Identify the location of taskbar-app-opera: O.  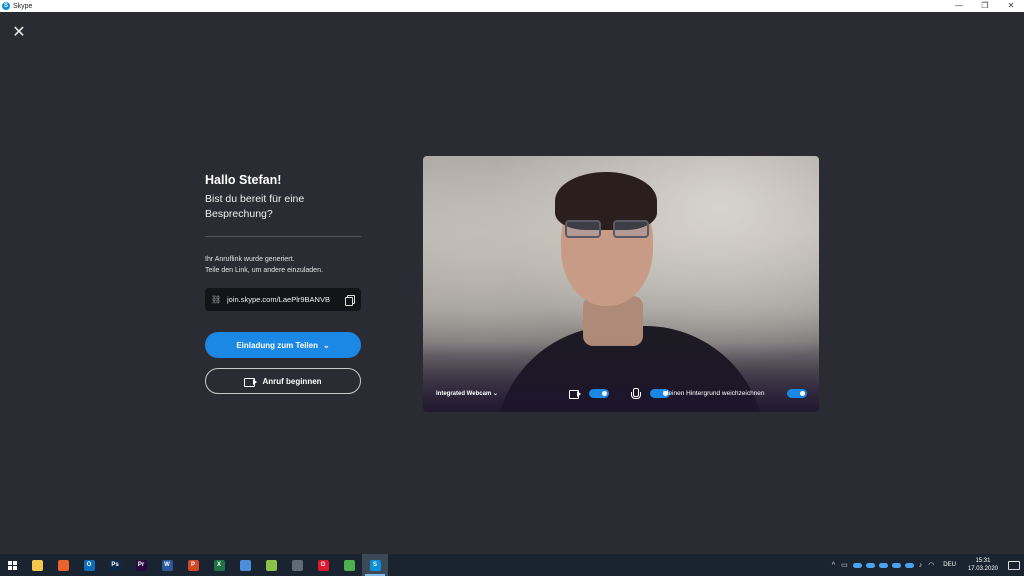
(323, 565).